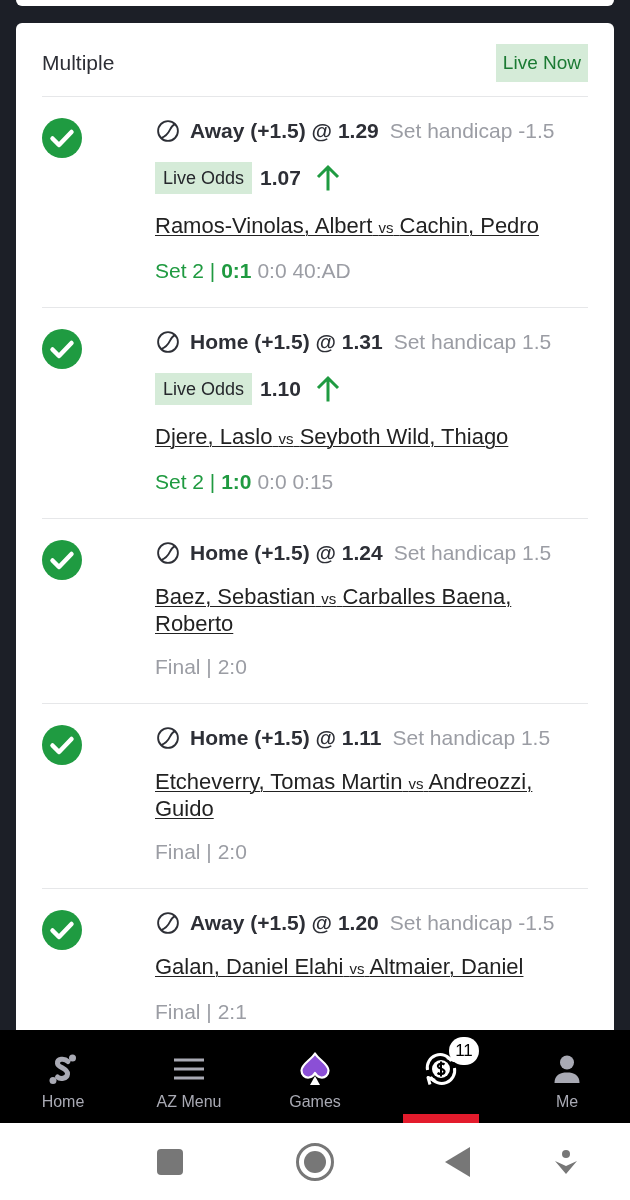 The height and width of the screenshot is (1200, 630). I want to click on match-link: Etcheverry, Tomas Martin vs Andreozzi, Guido, so click(371, 793).